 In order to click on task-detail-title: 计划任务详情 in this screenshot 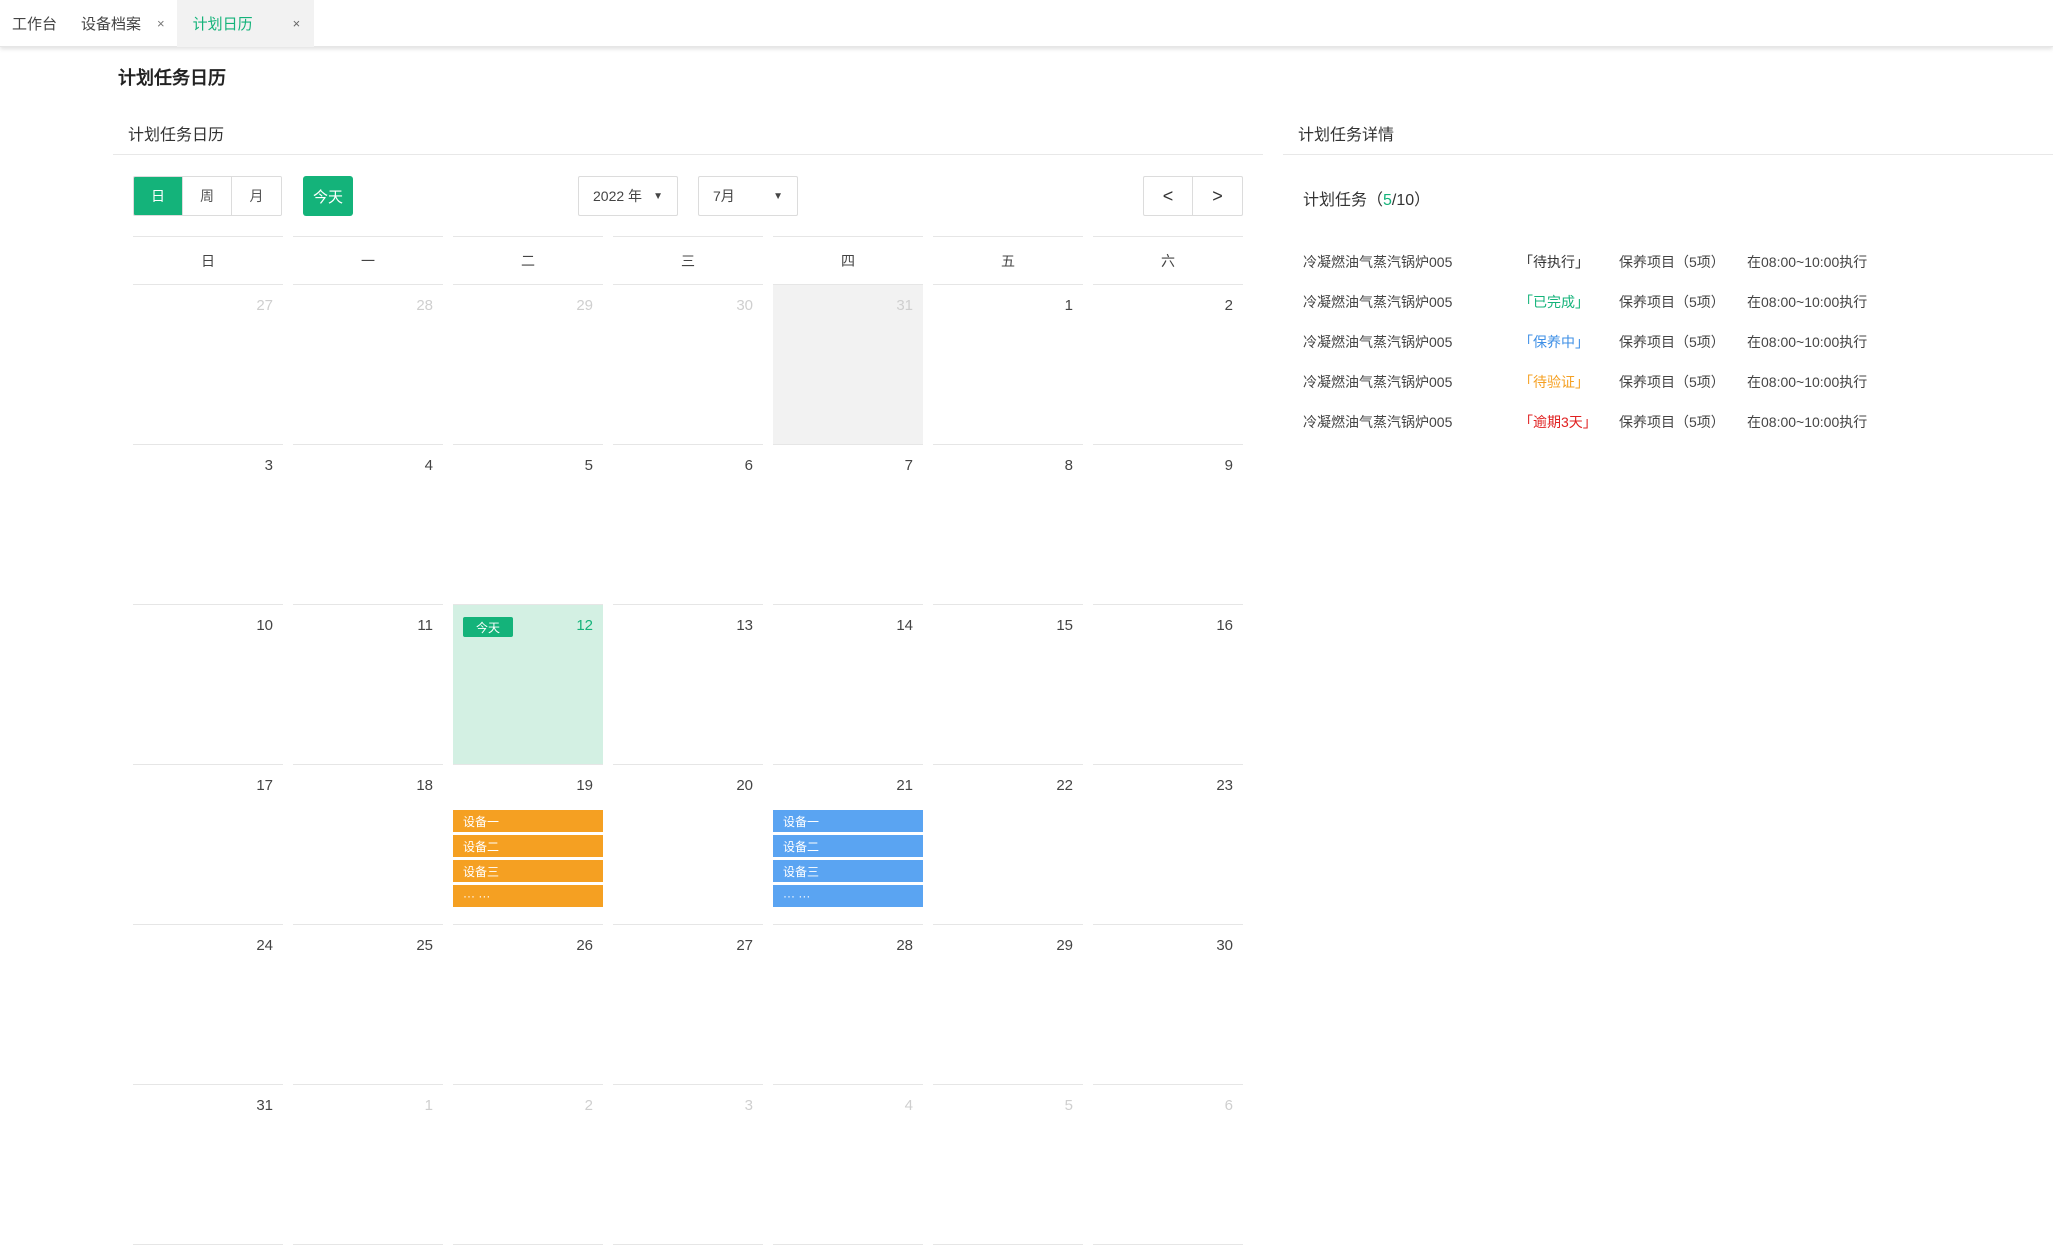, I will do `click(1668, 133)`.